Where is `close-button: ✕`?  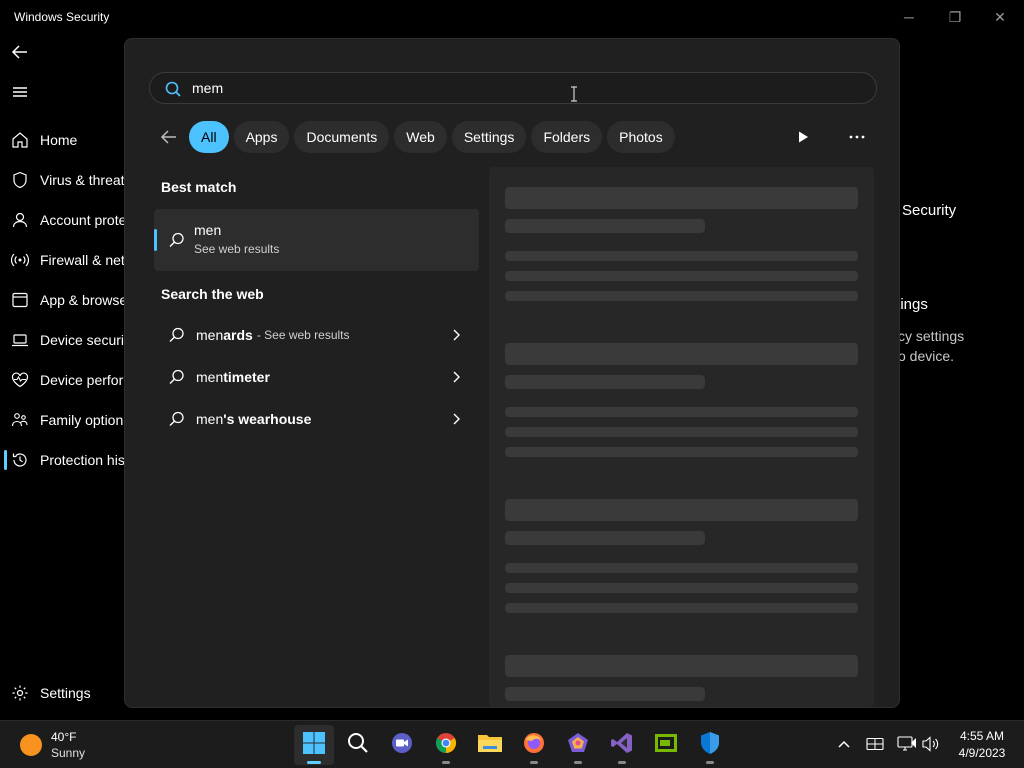 close-button: ✕ is located at coordinates (1000, 17).